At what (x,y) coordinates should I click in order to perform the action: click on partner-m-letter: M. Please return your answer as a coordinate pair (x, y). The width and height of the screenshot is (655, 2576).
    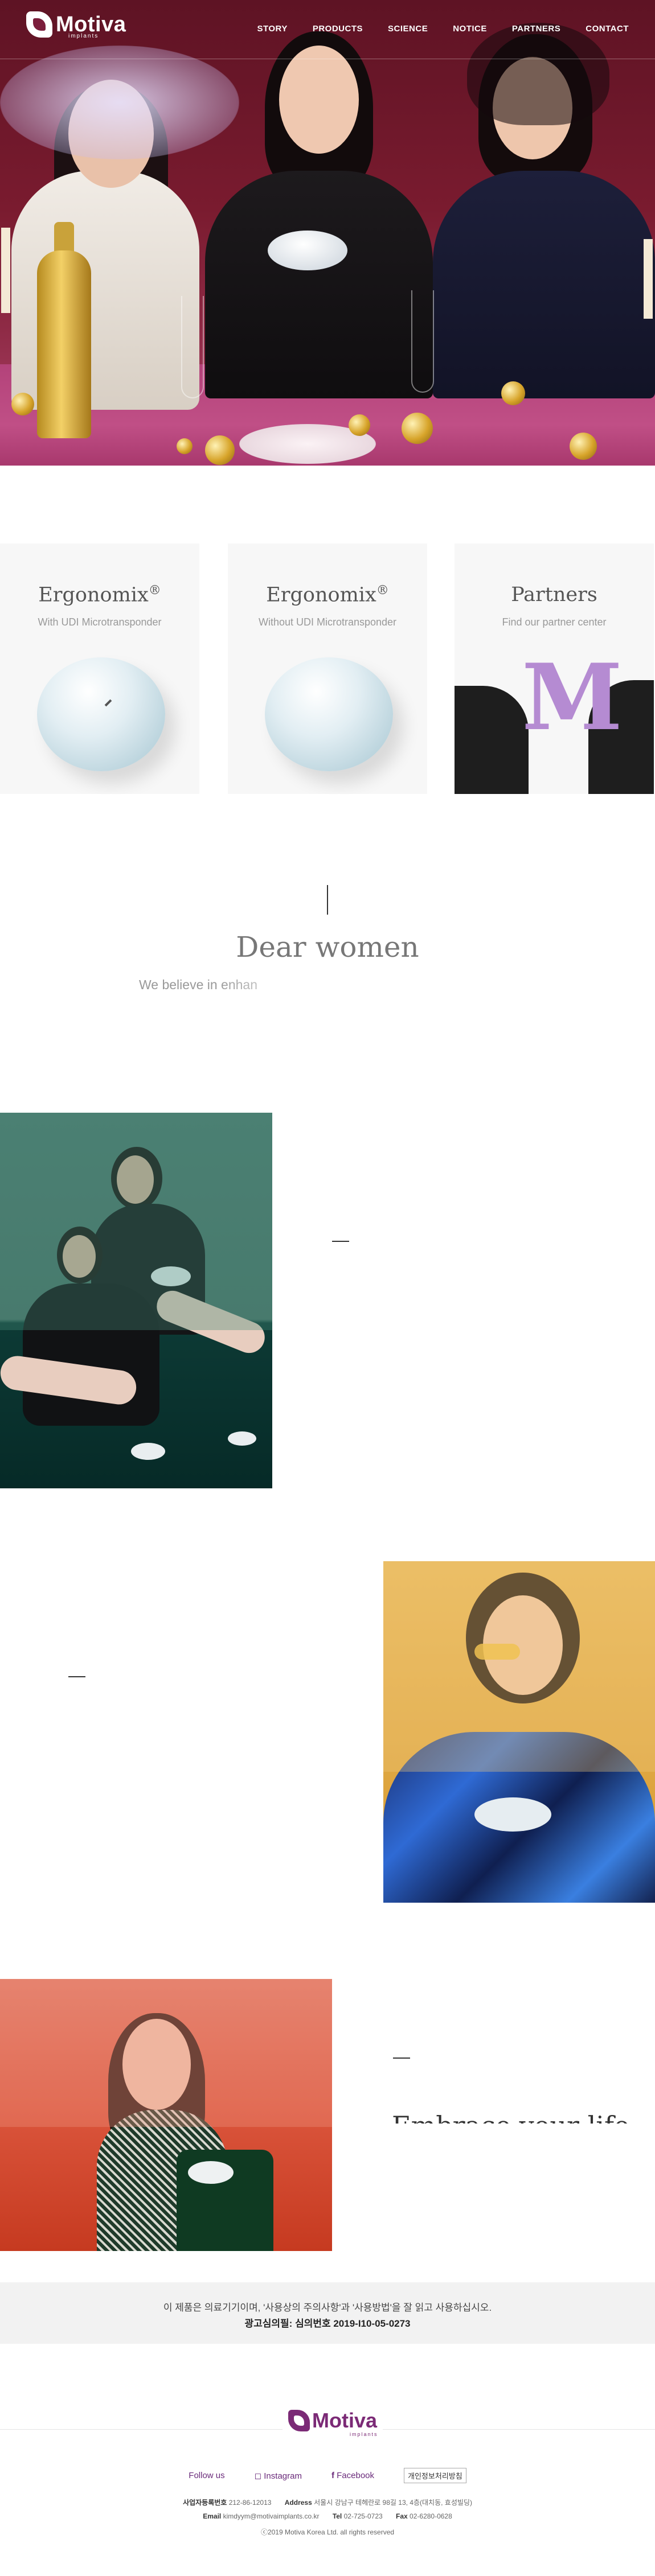
    Looking at the image, I should click on (573, 698).